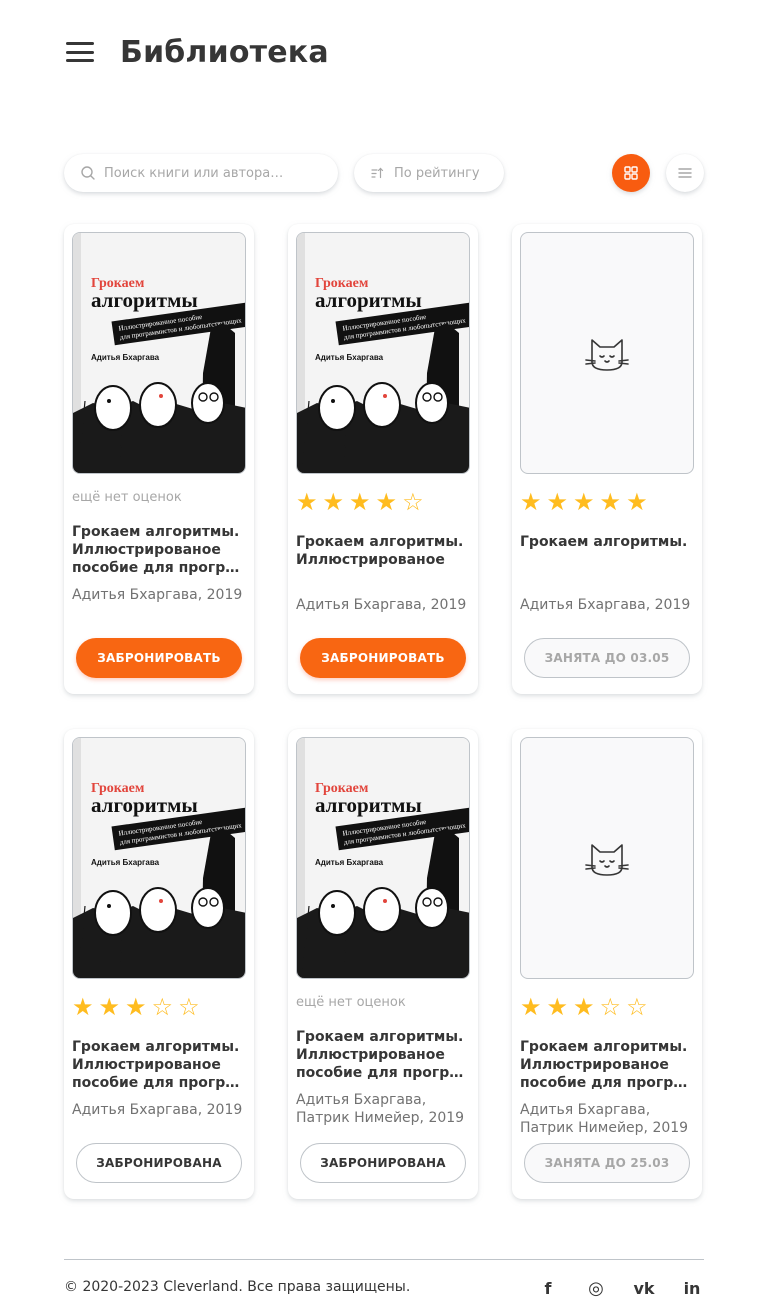 This screenshot has height=1316, width=768. I want to click on rating-stars: ★ ★ ★ ★ ★, so click(586, 502).